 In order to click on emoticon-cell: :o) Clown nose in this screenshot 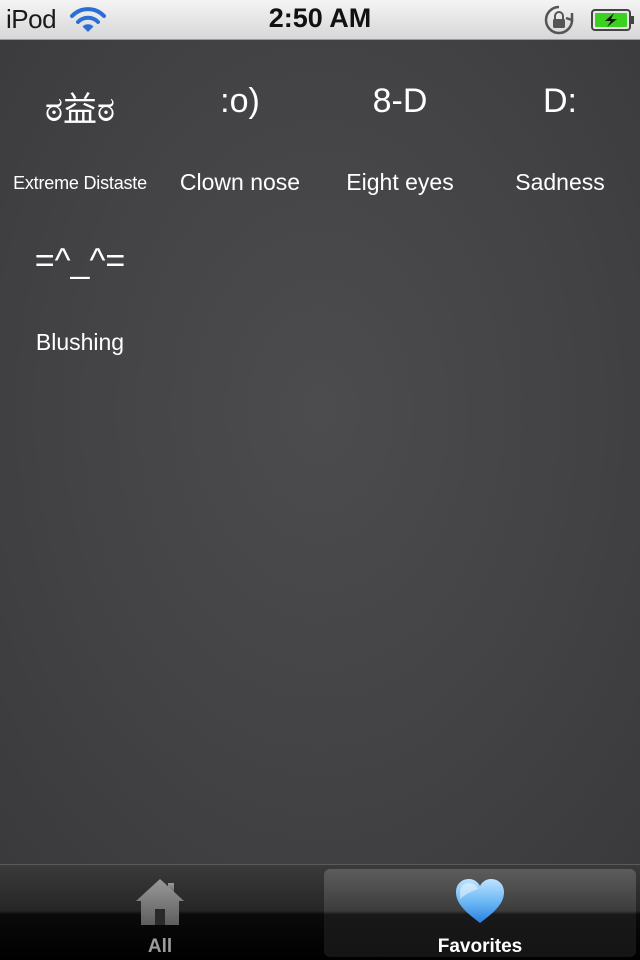, I will do `click(240, 120)`.